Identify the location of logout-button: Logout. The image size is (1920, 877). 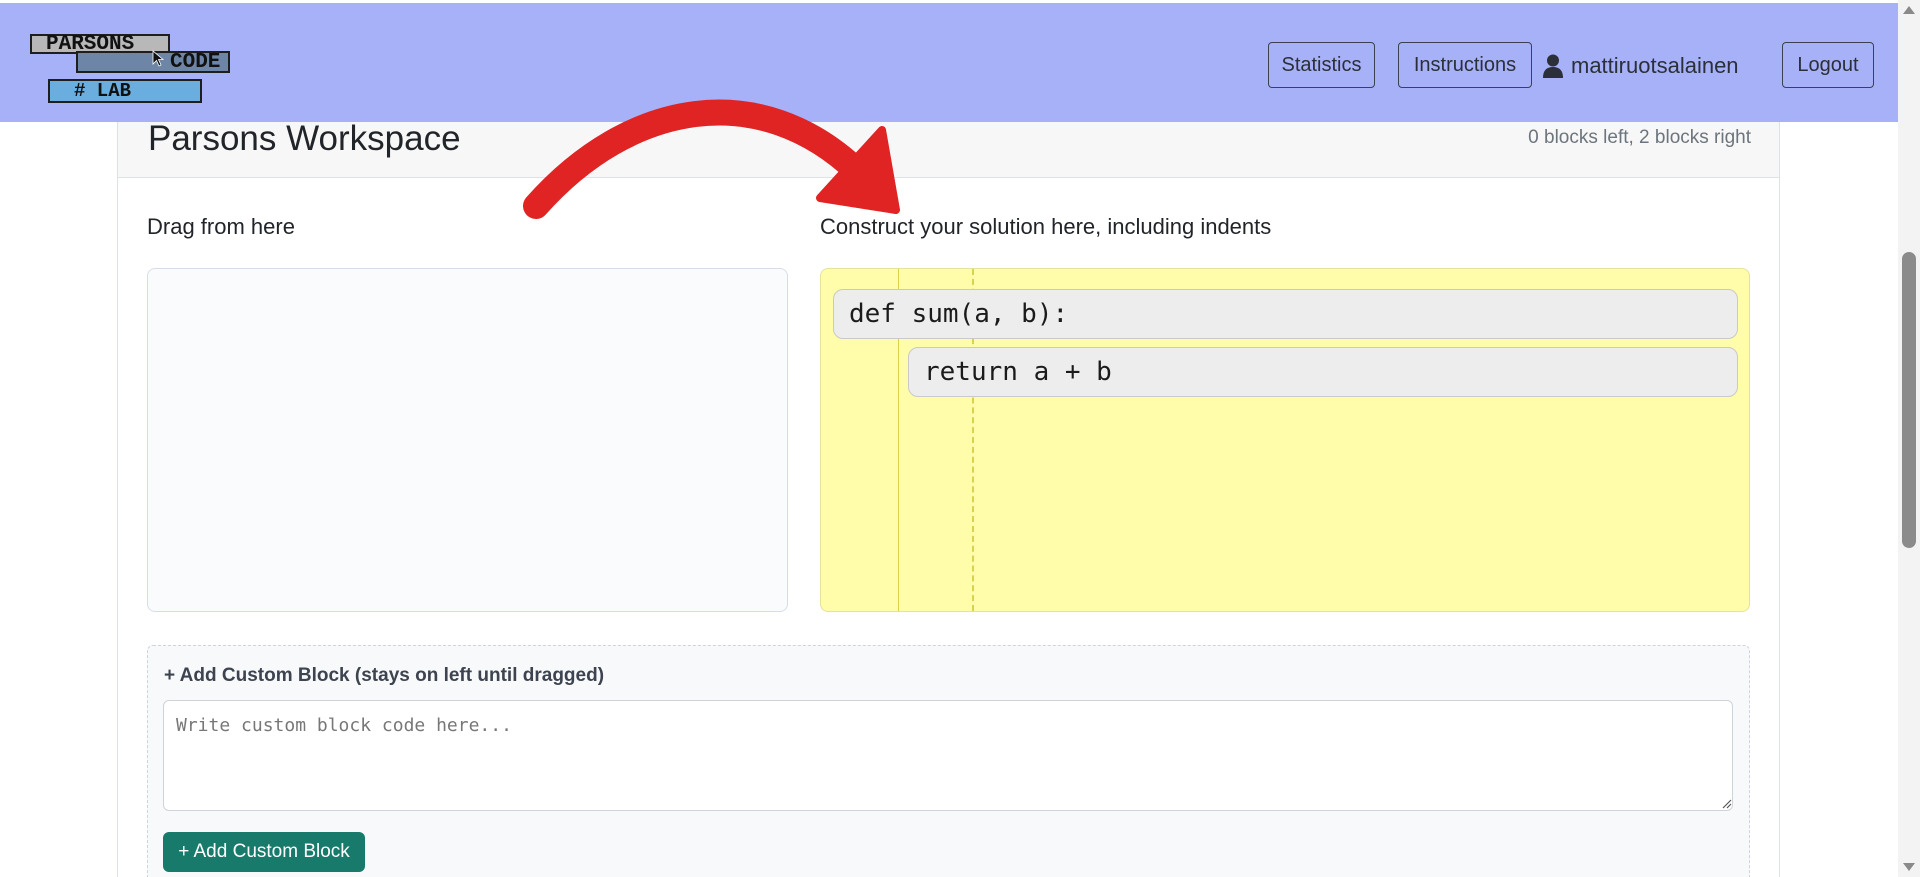
(1828, 65).